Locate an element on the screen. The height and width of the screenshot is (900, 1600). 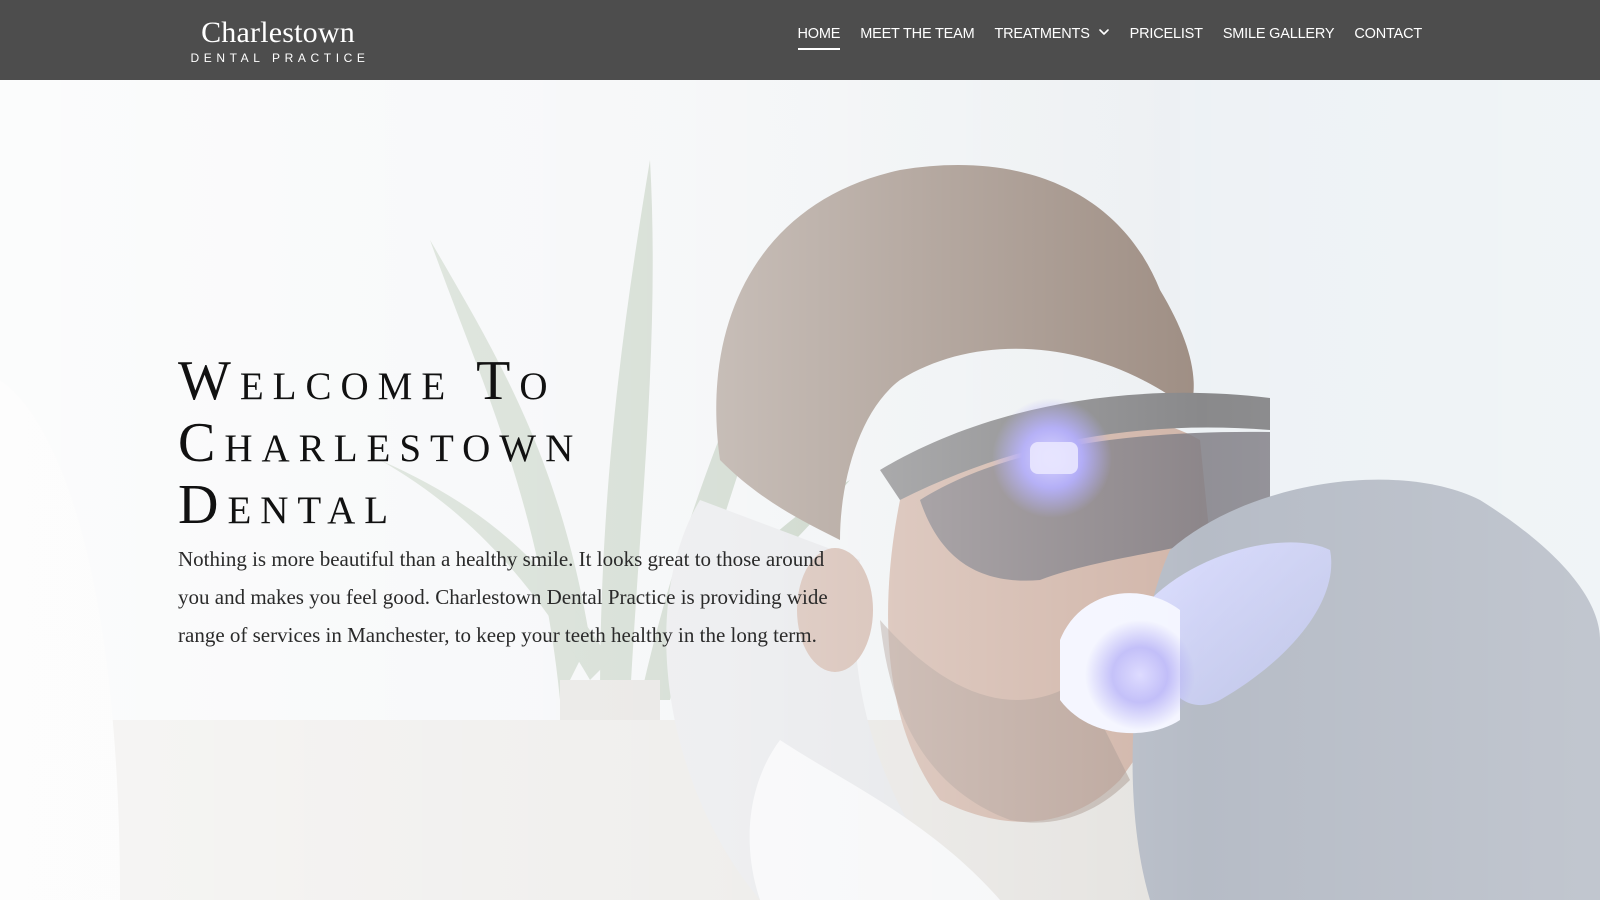
hero-title-line: Dental is located at coordinates (288, 505).